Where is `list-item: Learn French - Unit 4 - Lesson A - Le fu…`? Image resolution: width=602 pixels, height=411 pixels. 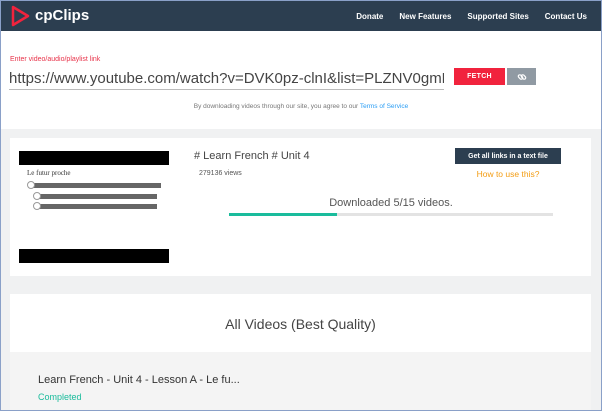
list-item: Learn French - Unit 4 - Lesson A - Le fu… is located at coordinates (300, 381).